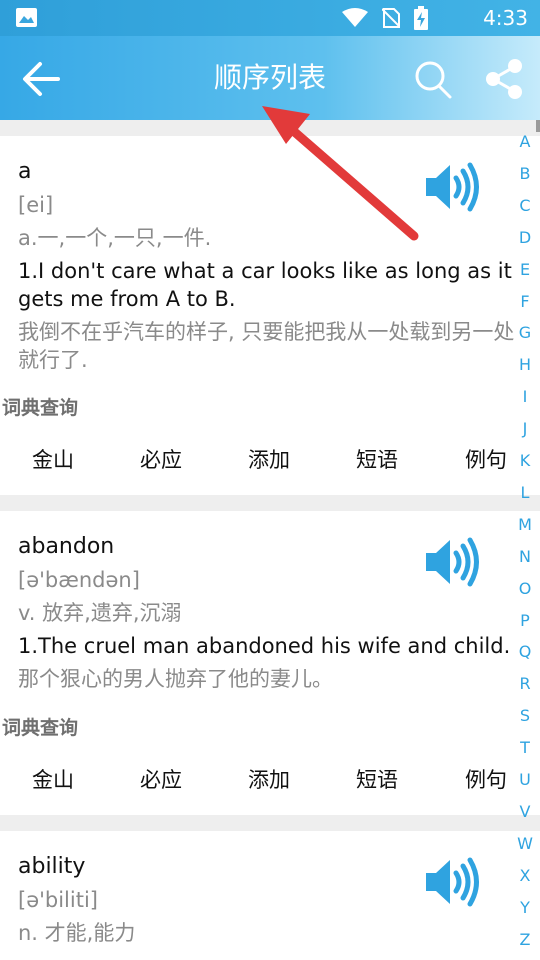 This screenshot has height=960, width=540. I want to click on alphabet-letter-j: J, so click(525, 429).